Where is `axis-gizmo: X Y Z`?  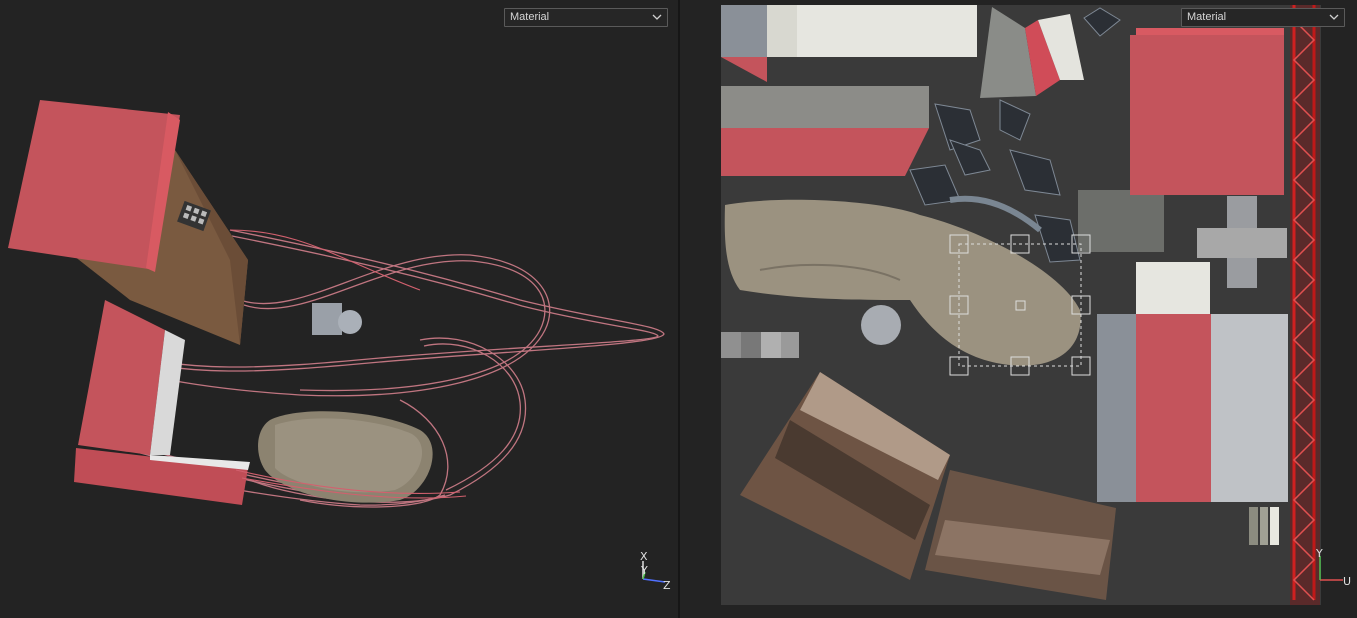
axis-gizmo: X Y Z is located at coordinates (655, 571).